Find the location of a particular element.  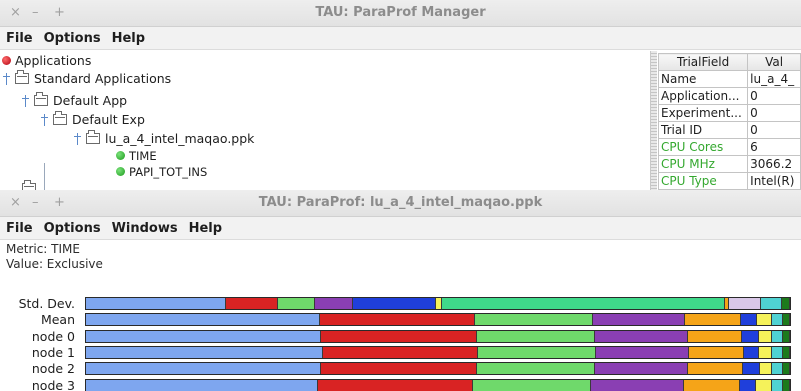

bar-row: node 1 is located at coordinates (400, 352).